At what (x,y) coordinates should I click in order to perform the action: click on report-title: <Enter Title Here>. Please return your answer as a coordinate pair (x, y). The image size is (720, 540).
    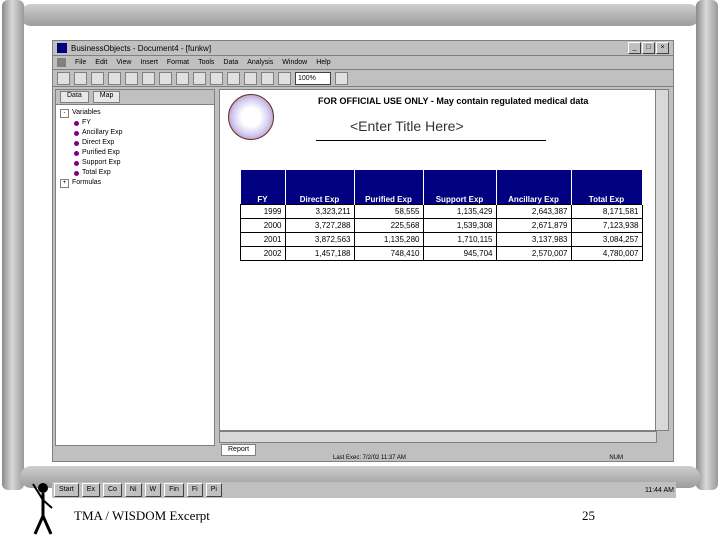
    Looking at the image, I should click on (407, 126).